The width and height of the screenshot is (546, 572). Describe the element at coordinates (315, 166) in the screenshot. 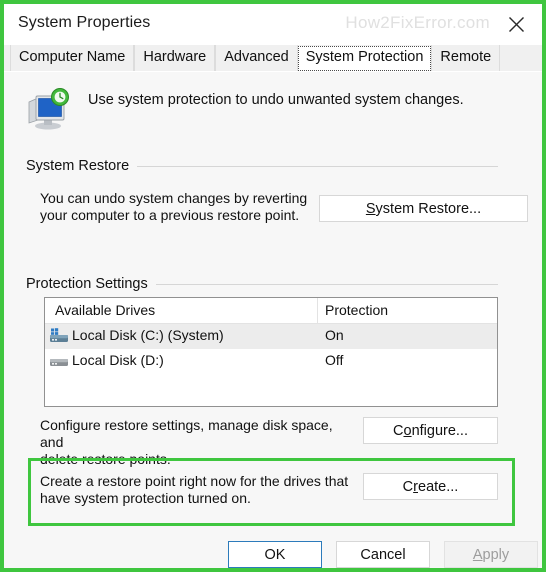

I see `group-rule-system-restore` at that location.